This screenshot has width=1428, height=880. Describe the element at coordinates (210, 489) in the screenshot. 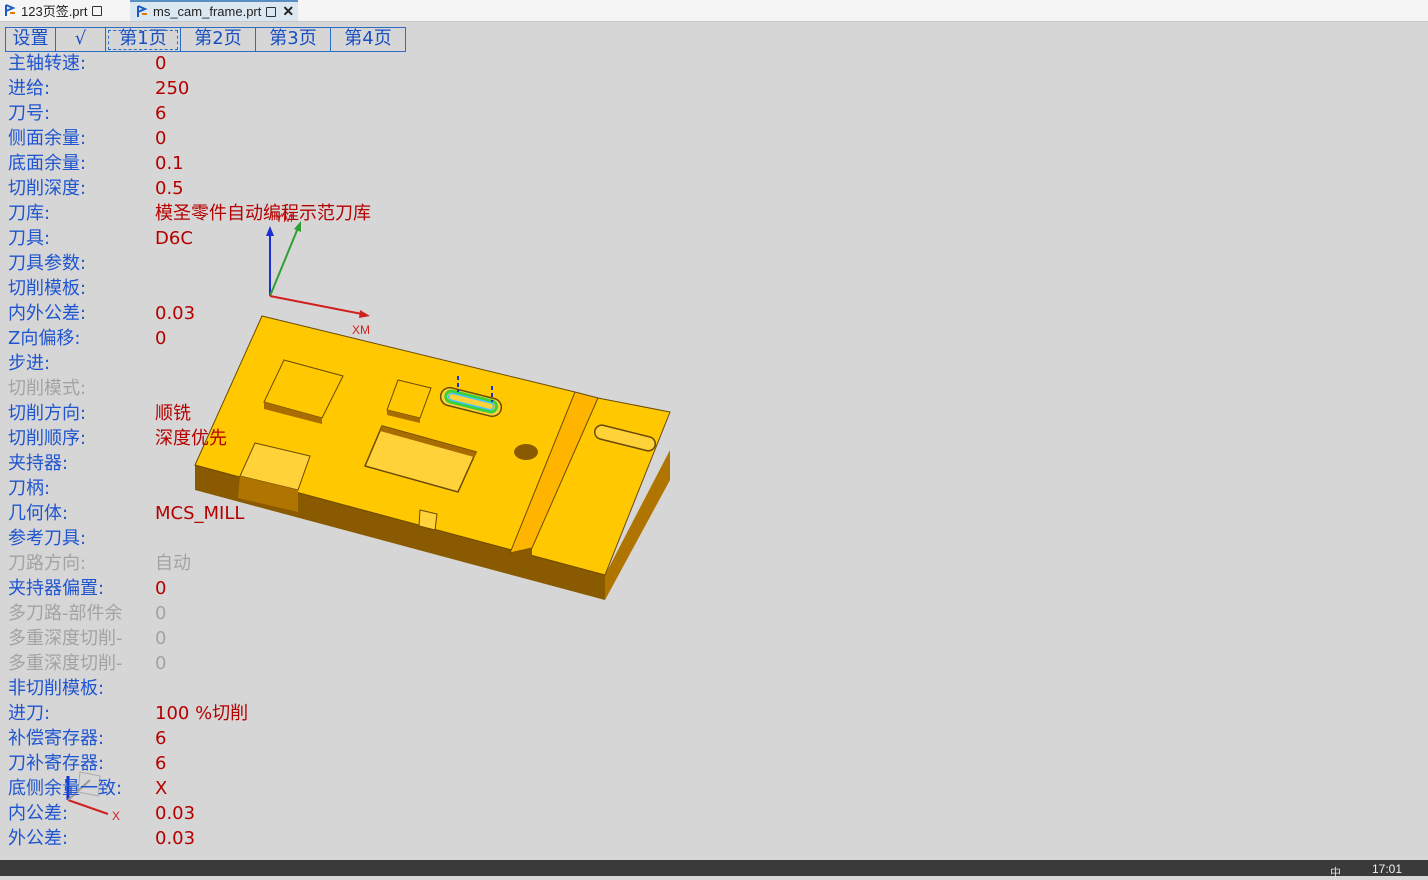

I see `param-row: 刀柄:` at that location.